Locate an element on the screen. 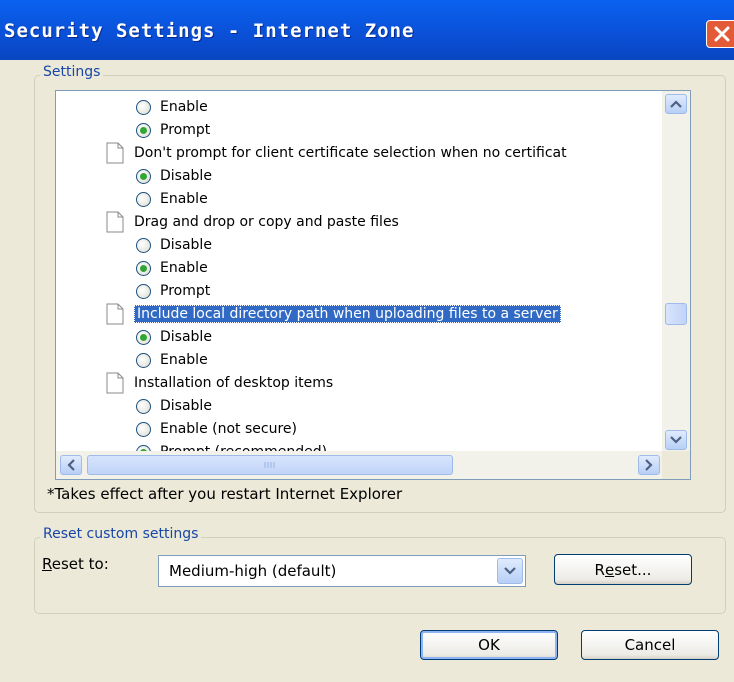 The width and height of the screenshot is (734, 682). setting-category: Installation of desktop items is located at coordinates (218, 383).